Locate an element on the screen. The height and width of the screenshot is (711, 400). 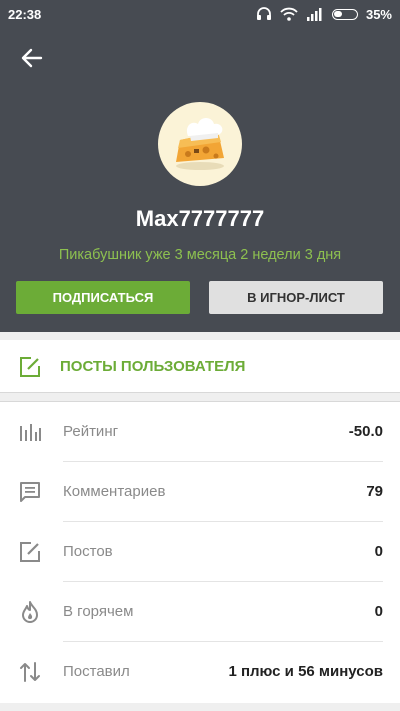
stat-row-rating: Рейтинг -50.0 is located at coordinates (200, 432).